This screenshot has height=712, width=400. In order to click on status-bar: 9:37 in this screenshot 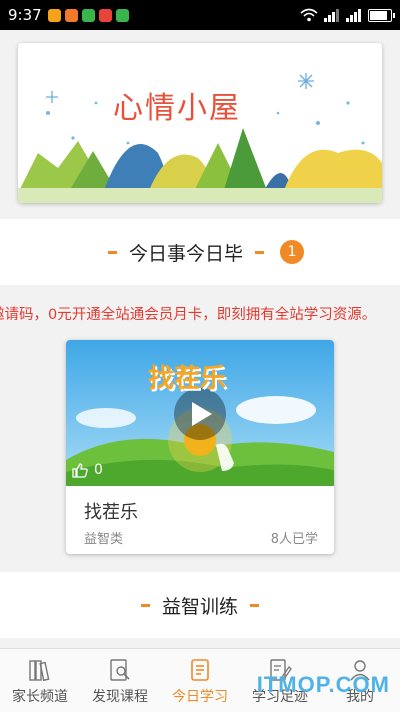, I will do `click(200, 15)`.